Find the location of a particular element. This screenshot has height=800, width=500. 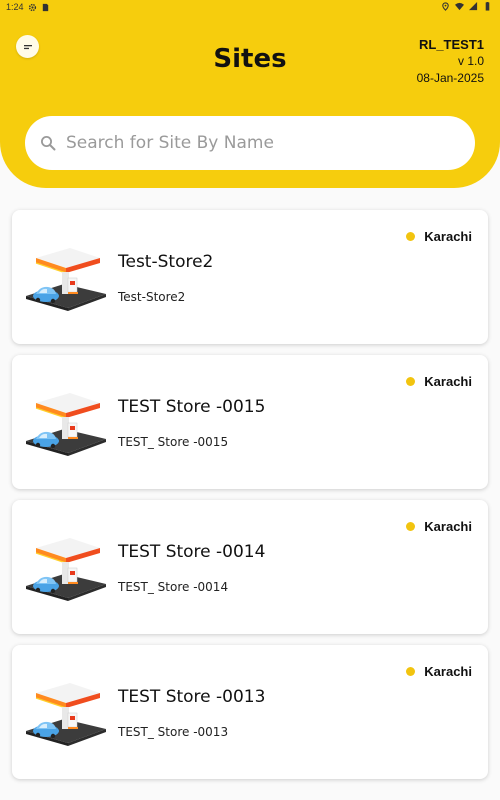

site-name: TEST Store -0014 is located at coordinates (192, 552).